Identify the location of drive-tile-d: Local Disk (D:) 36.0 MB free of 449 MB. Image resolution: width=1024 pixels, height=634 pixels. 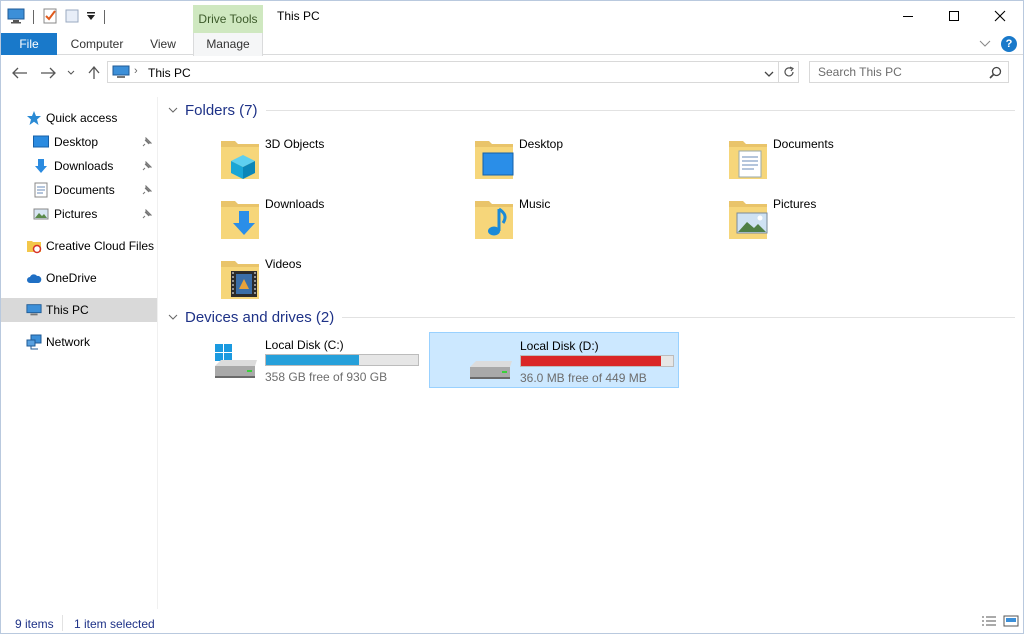
(554, 360).